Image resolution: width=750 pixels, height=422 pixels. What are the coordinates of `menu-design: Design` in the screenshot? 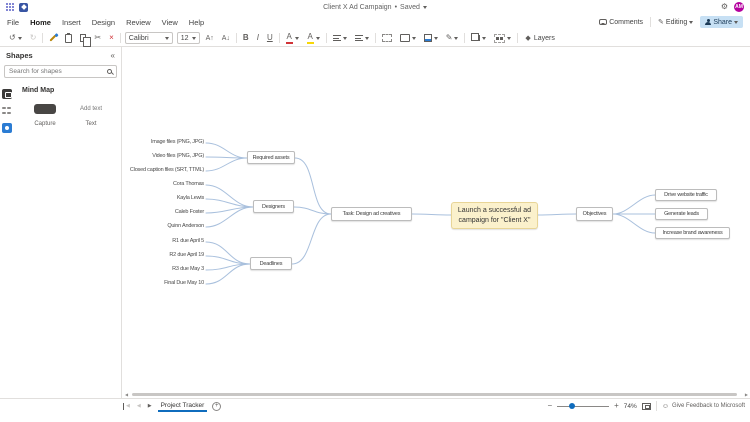 It's located at (103, 22).